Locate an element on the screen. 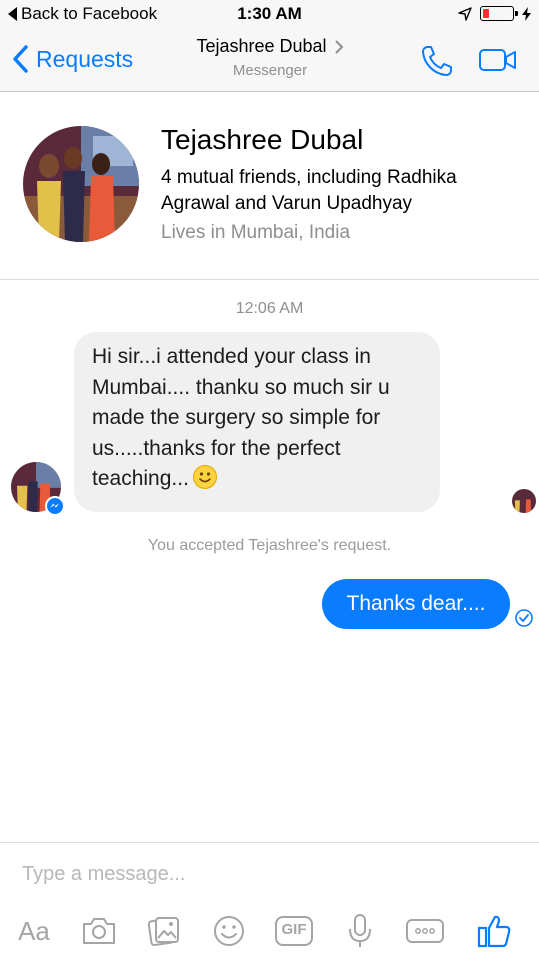 The image size is (539, 960). gif-label: GIF is located at coordinates (294, 929).